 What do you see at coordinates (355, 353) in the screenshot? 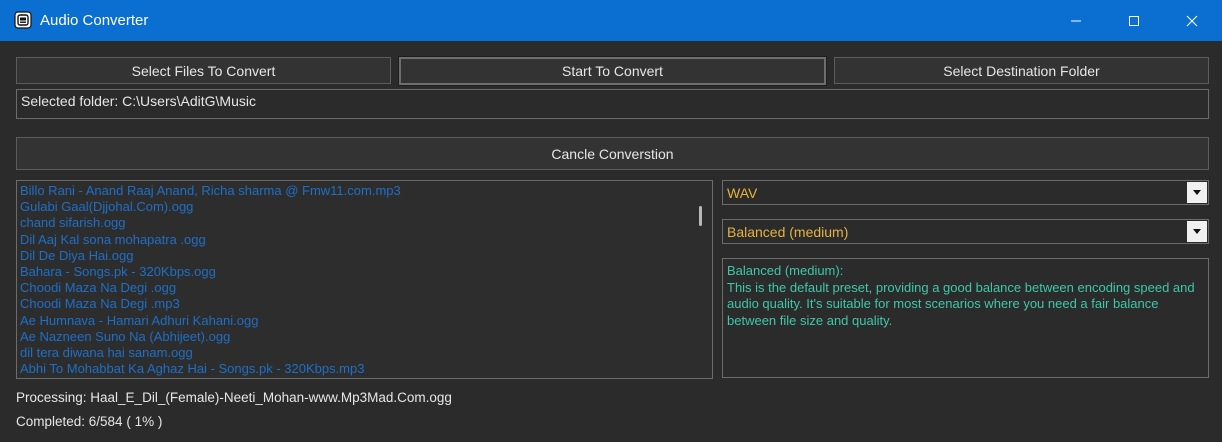
I see `list-item: dil tera diwana hai sanam.ogg` at bounding box center [355, 353].